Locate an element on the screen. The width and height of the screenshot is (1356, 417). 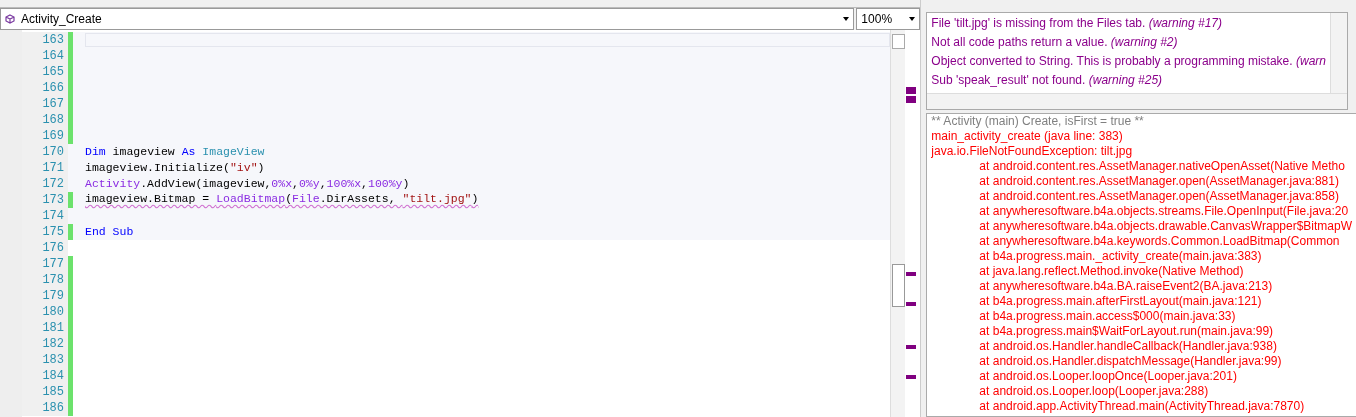
log-line: at android.app.ActivityThread.main(ActivityThread.java:7870) is located at coordinates (1141, 406).